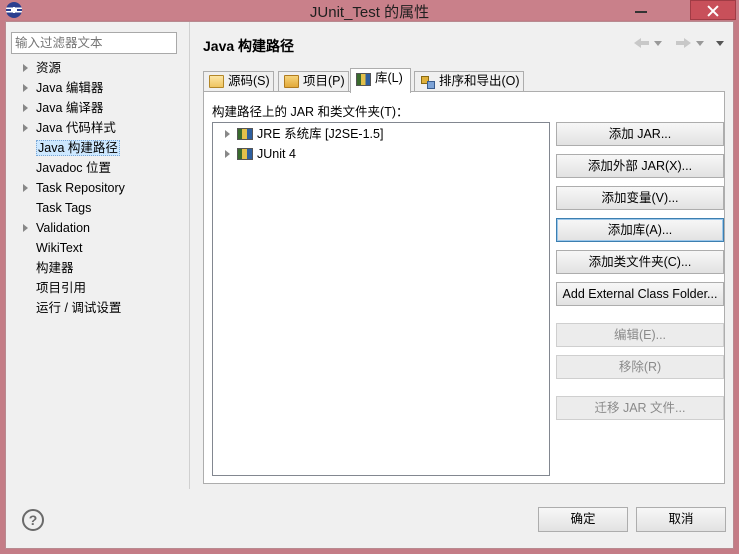 This screenshot has width=739, height=554. I want to click on nav-item-wikitext: WikiText, so click(97, 248).